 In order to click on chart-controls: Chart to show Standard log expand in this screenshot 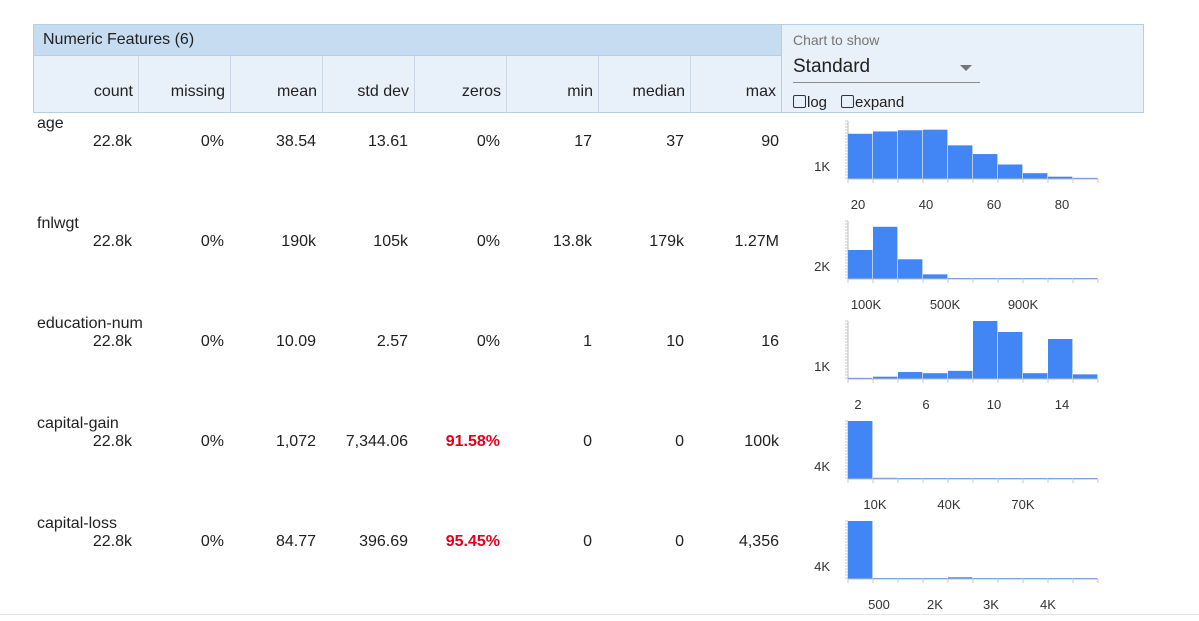, I will do `click(963, 68)`.